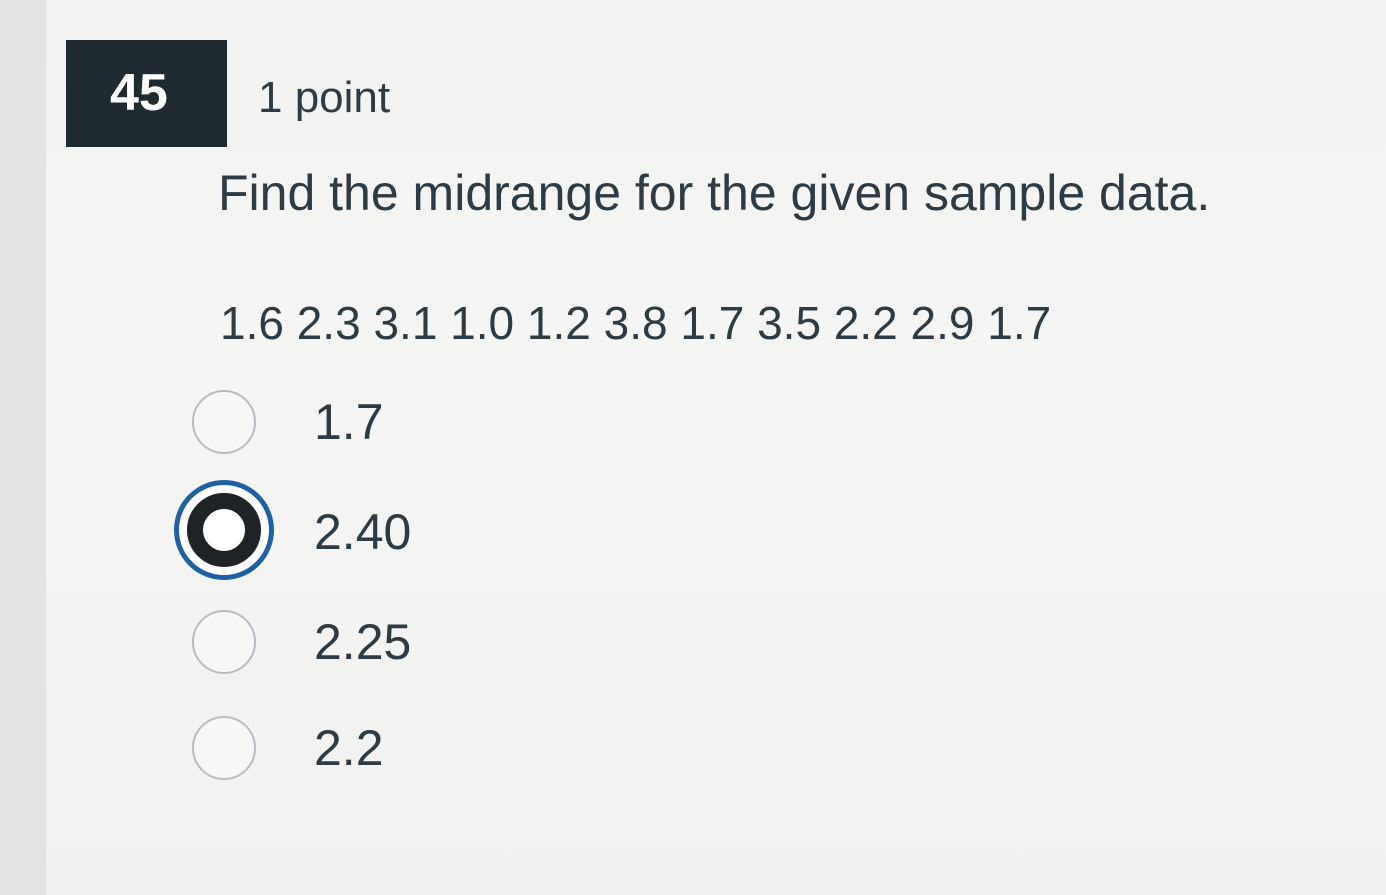  Describe the element at coordinates (324, 97) in the screenshot. I see `question-points: 1 point` at that location.